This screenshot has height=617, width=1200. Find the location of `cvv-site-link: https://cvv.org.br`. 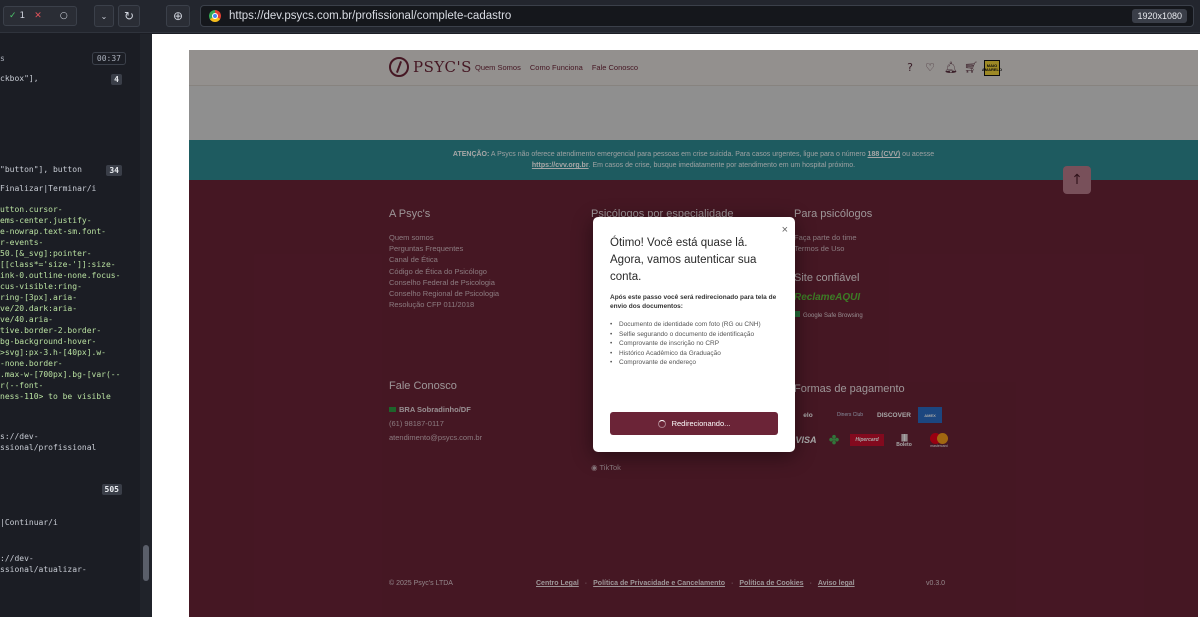

cvv-site-link: https://cvv.org.br is located at coordinates (560, 165).